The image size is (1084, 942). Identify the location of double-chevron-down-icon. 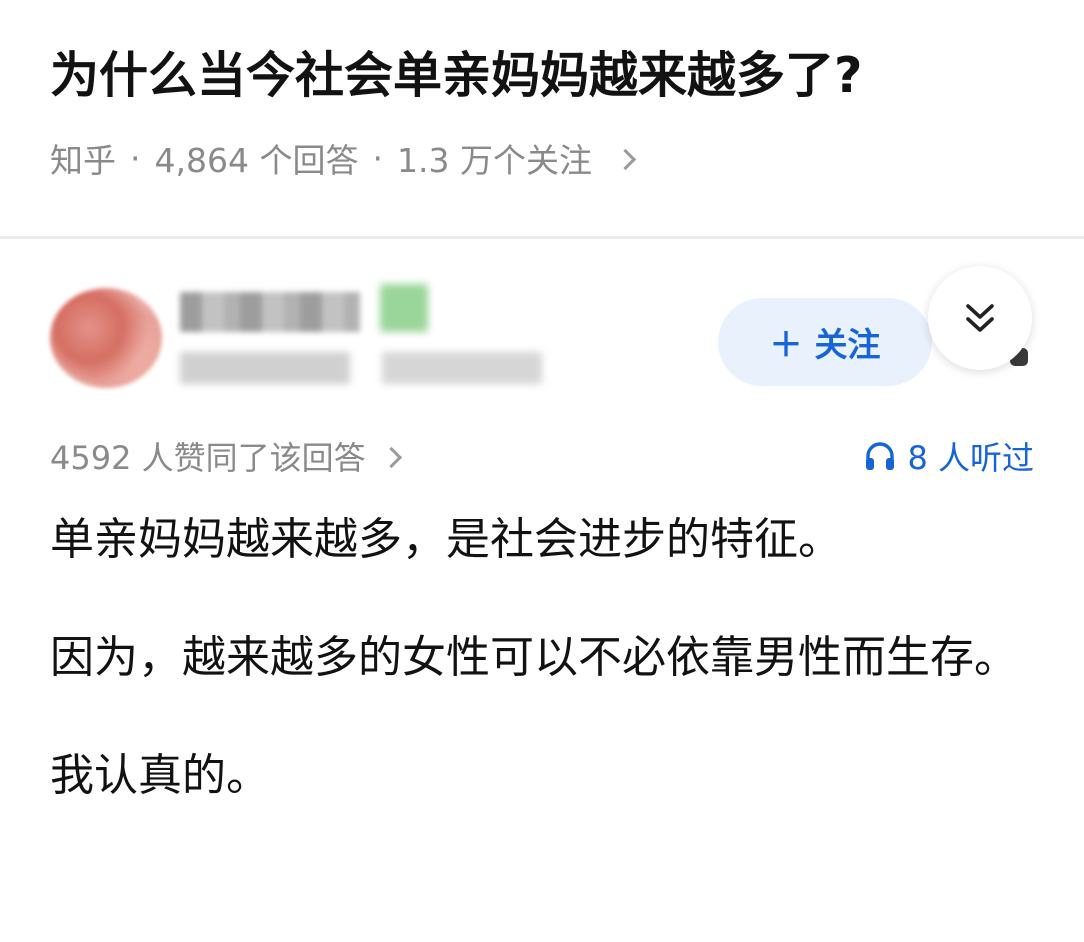
(980, 318).